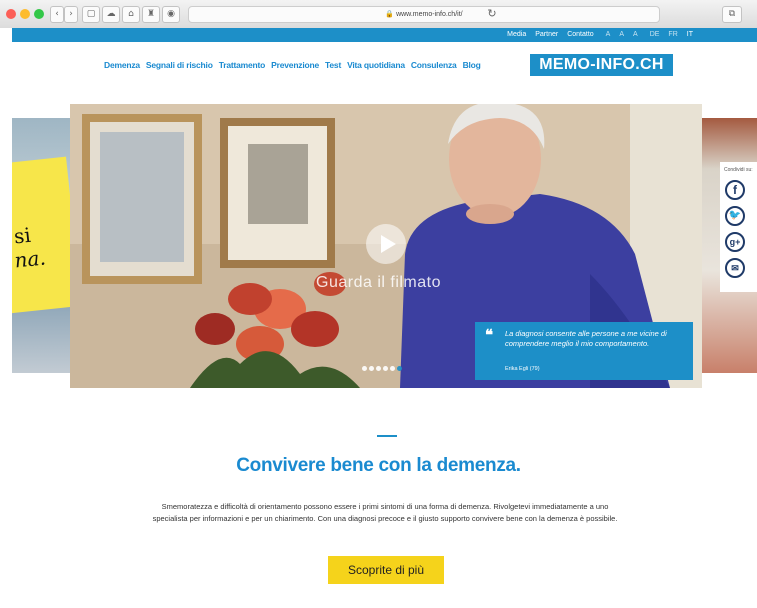  What do you see at coordinates (429, 14) in the screenshot?
I see `address-text: www.memo-info.ch/it/` at bounding box center [429, 14].